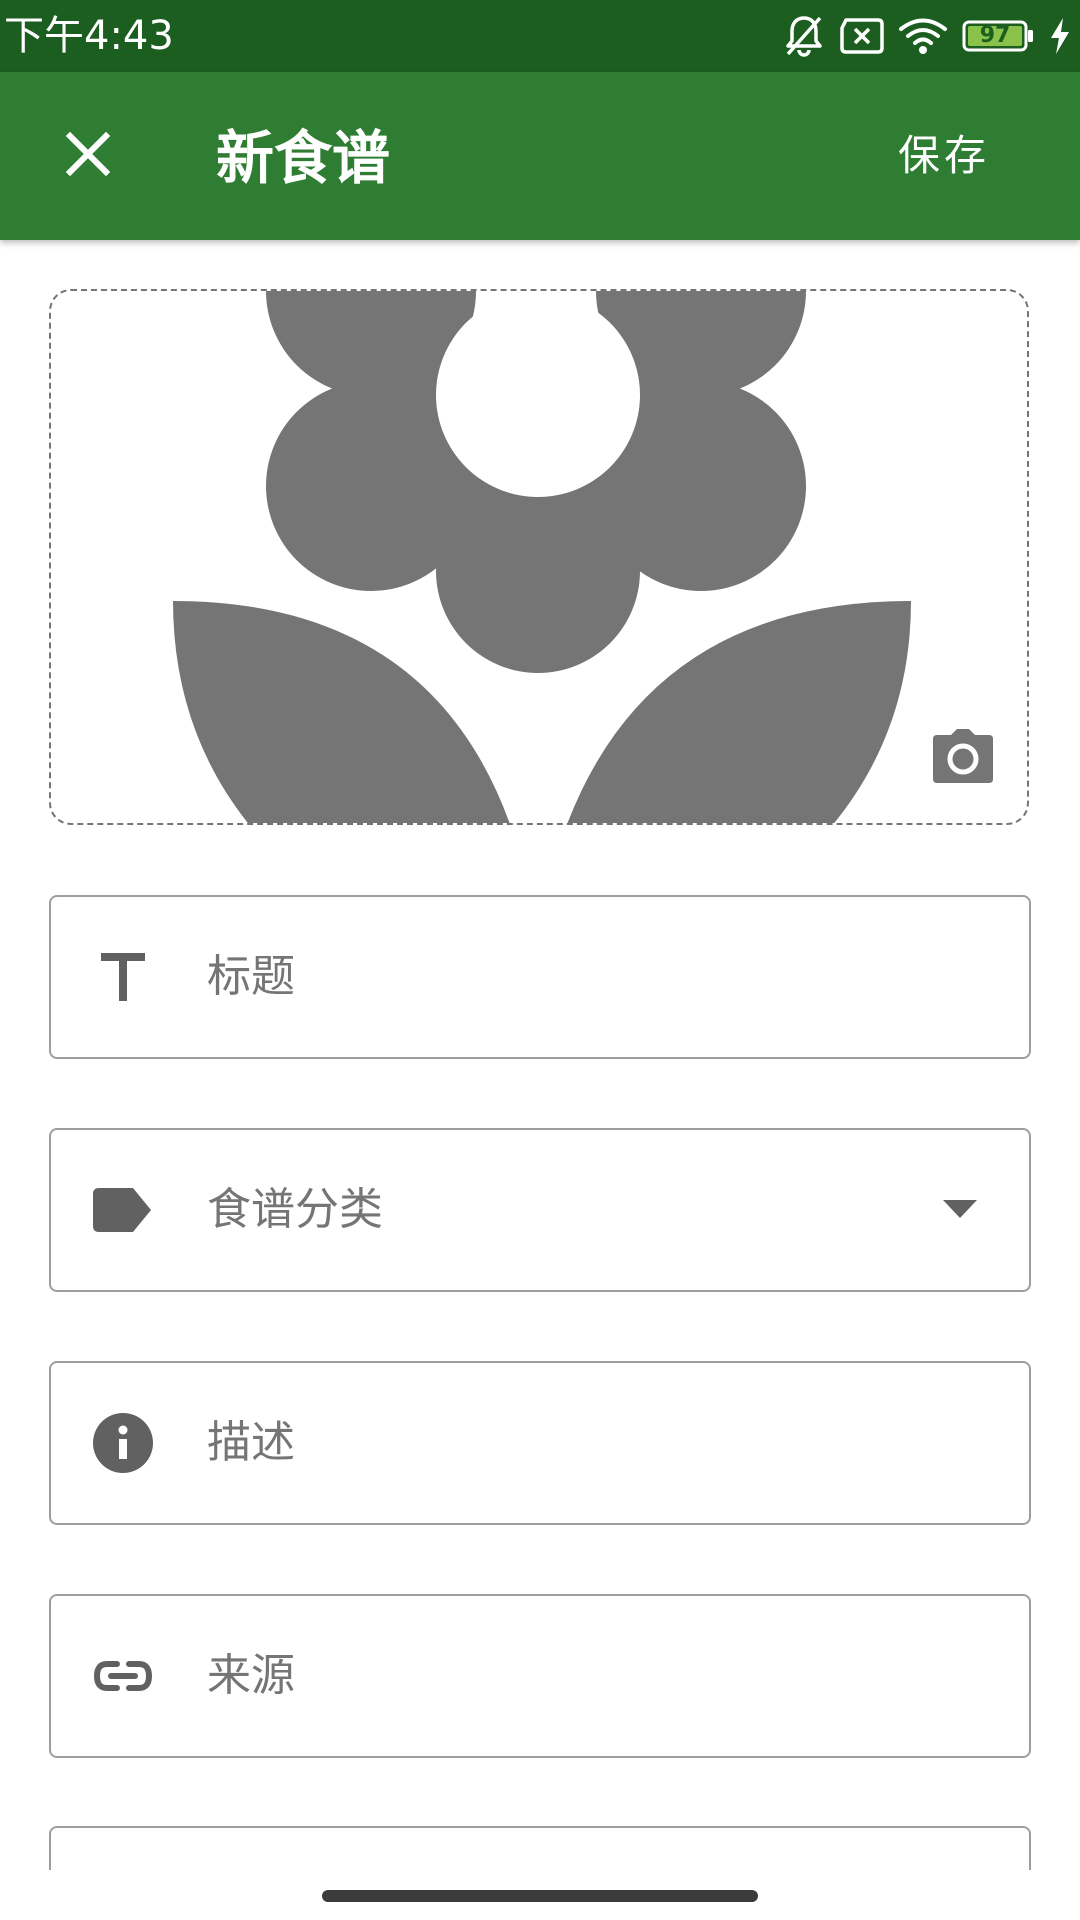 The image size is (1080, 1920). I want to click on camera-button, so click(963, 757).